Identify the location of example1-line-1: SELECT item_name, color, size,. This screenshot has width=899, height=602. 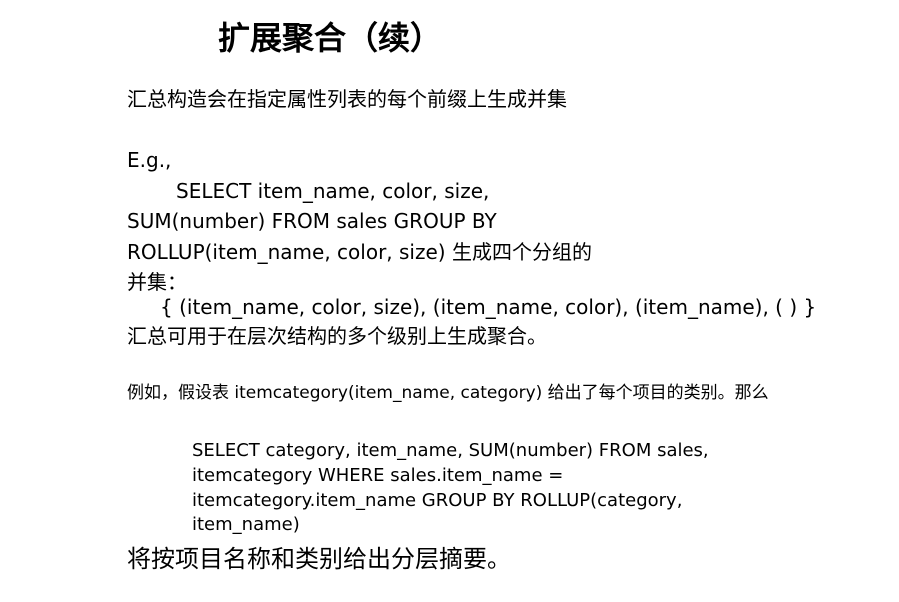
(333, 191).